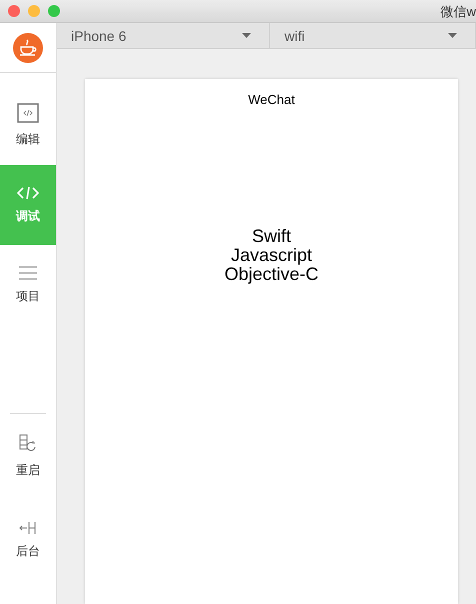 The height and width of the screenshot is (604, 476). What do you see at coordinates (271, 99) in the screenshot?
I see `page-title: WeChat` at bounding box center [271, 99].